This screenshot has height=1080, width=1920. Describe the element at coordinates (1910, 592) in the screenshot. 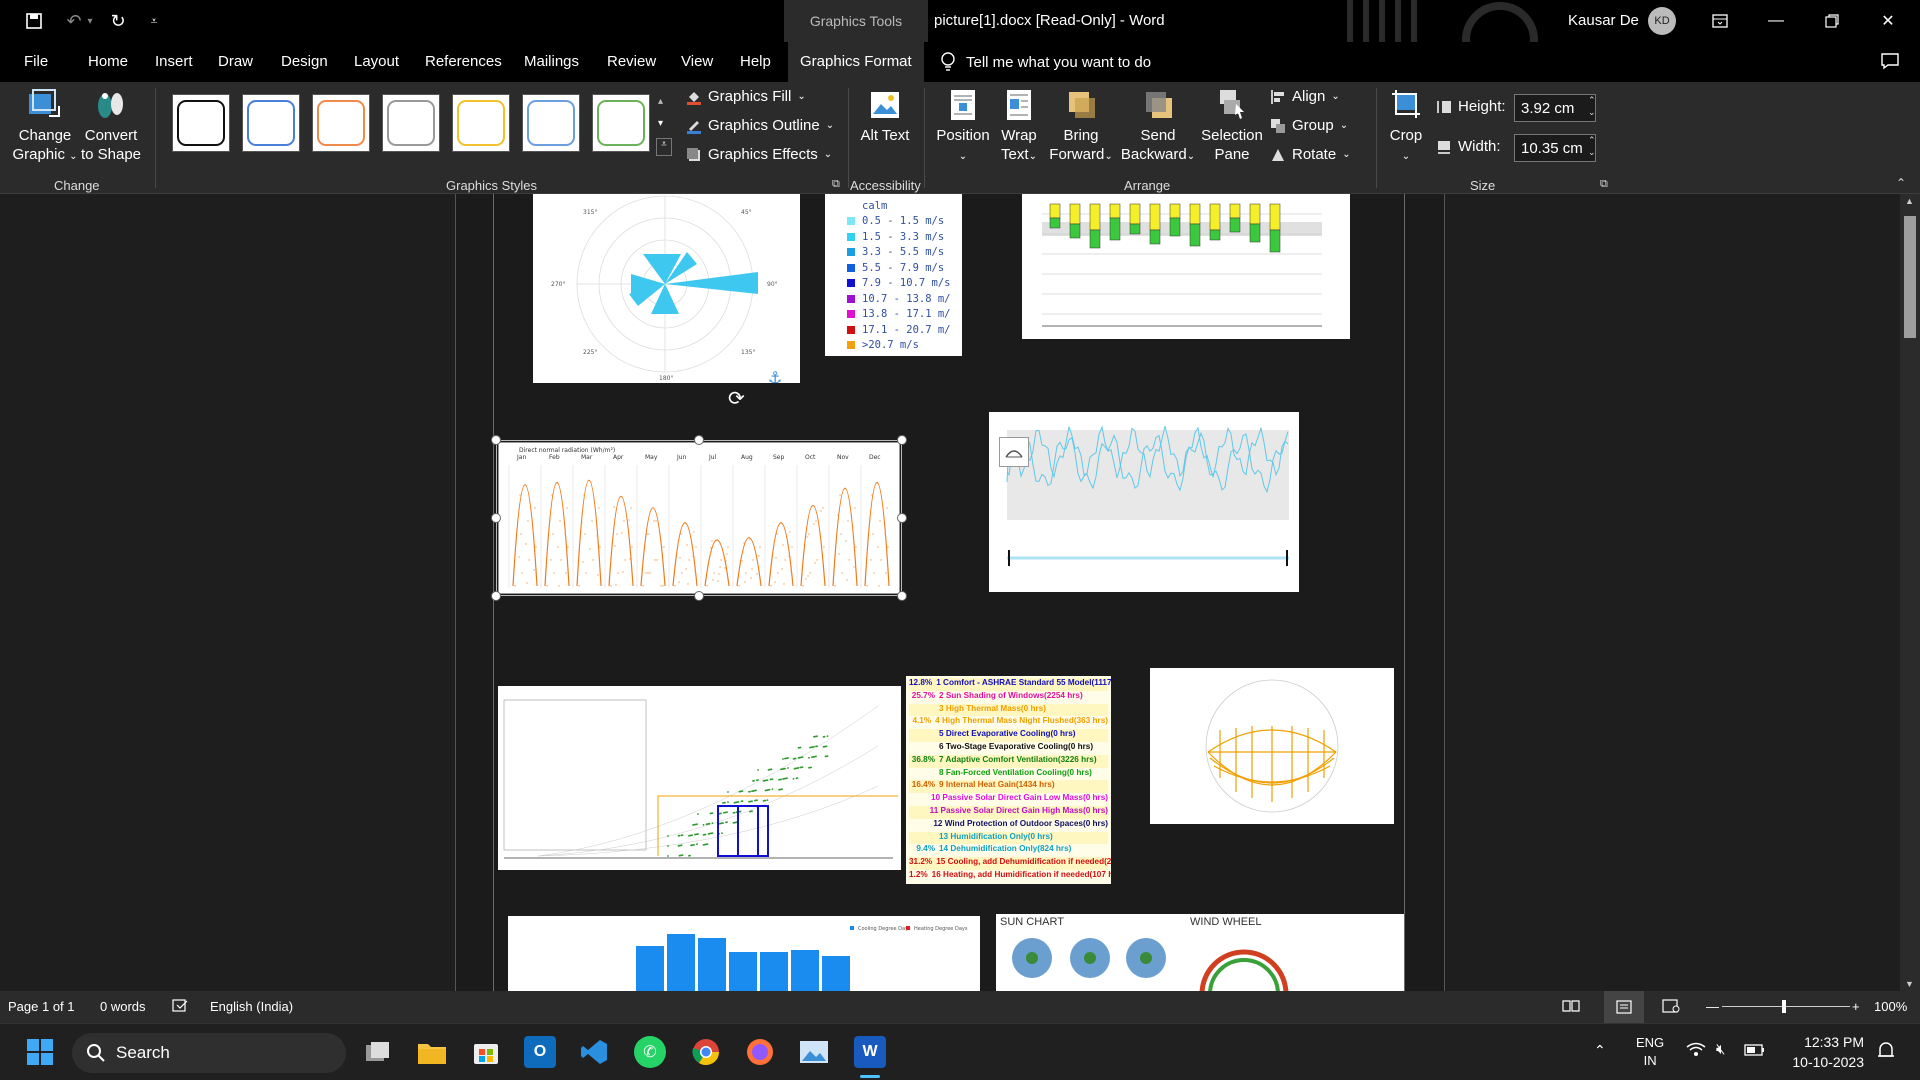

I see `vertical-scrollbar: ▲ ▼` at that location.